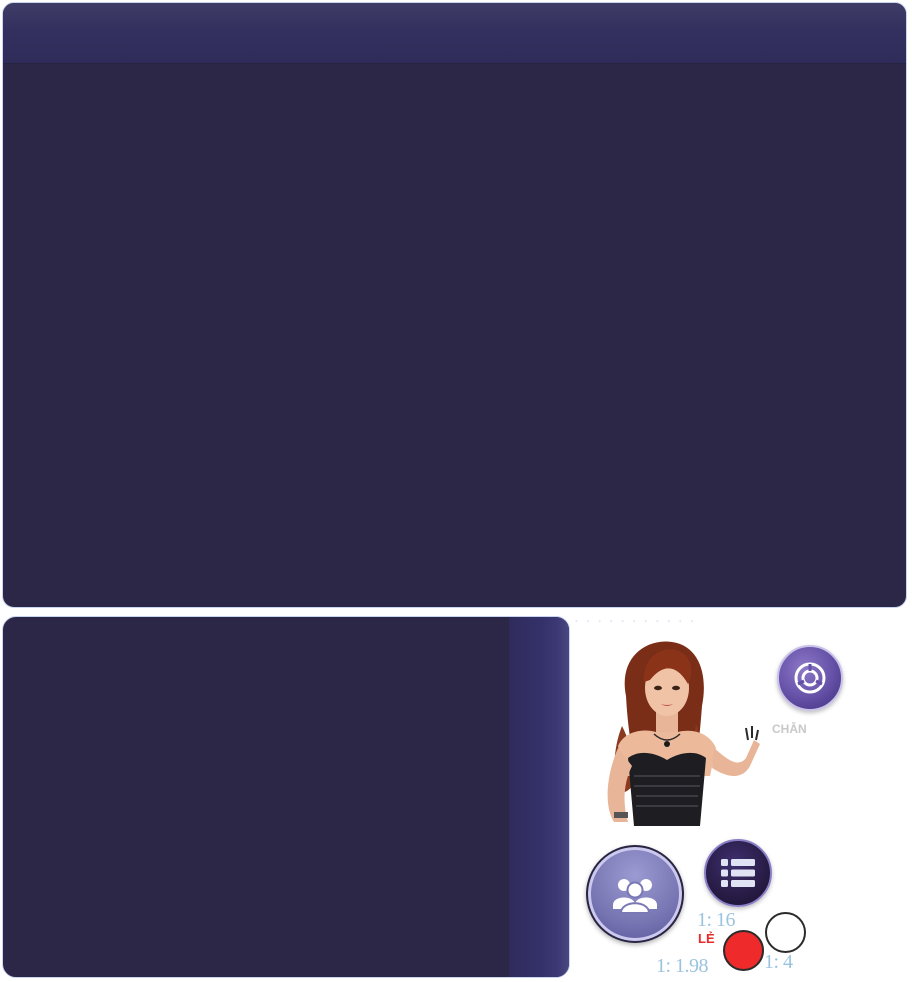 Image resolution: width=912 pixels, height=982 pixels. What do you see at coordinates (539, 797) in the screenshot?
I see `bottom-panel-side-strip` at bounding box center [539, 797].